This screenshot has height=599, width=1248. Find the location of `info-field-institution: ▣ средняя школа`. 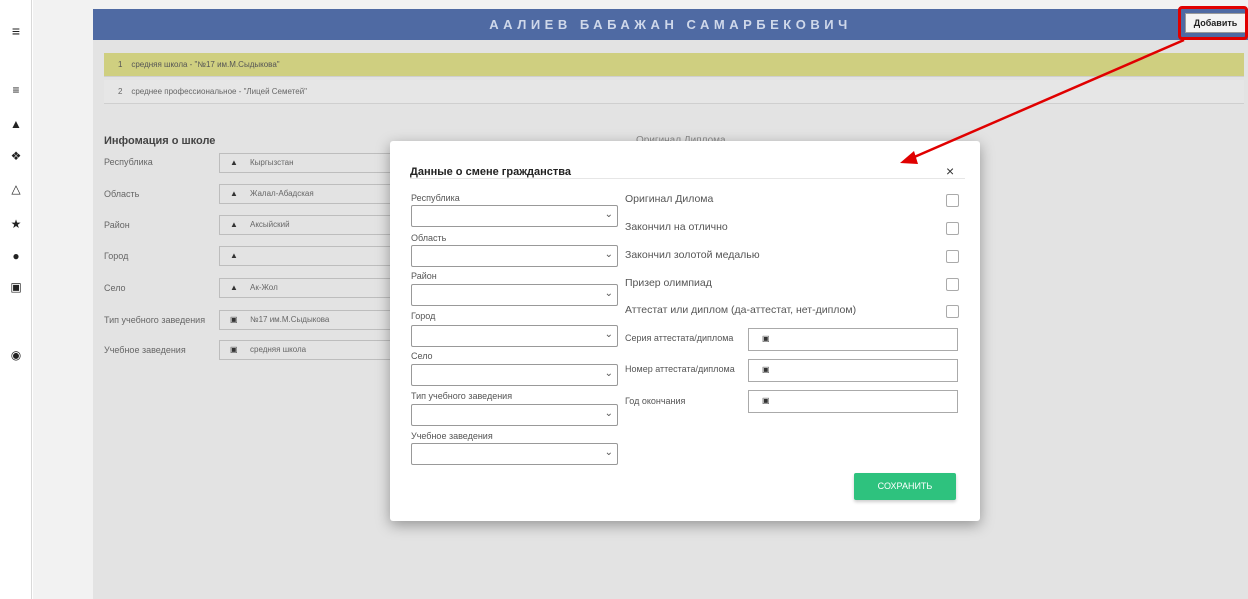

info-field-institution: ▣ средняя школа is located at coordinates (306, 350).